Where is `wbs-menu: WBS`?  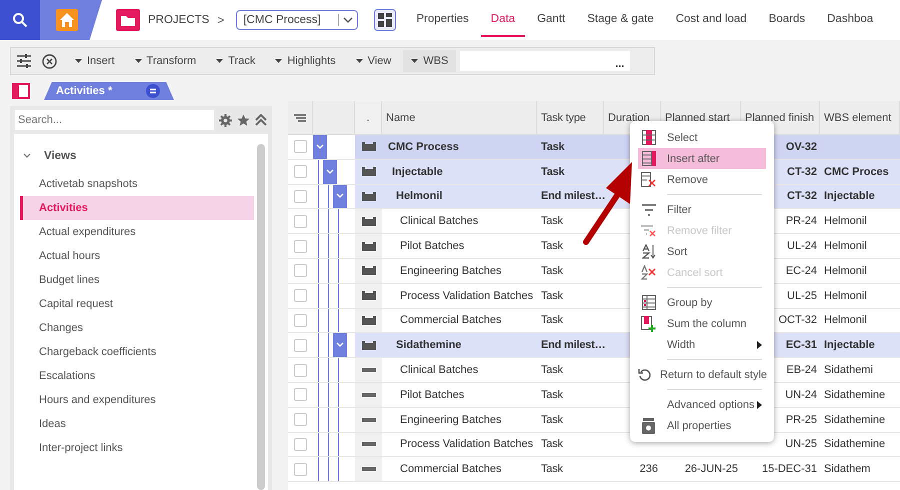
wbs-menu: WBS is located at coordinates (429, 61).